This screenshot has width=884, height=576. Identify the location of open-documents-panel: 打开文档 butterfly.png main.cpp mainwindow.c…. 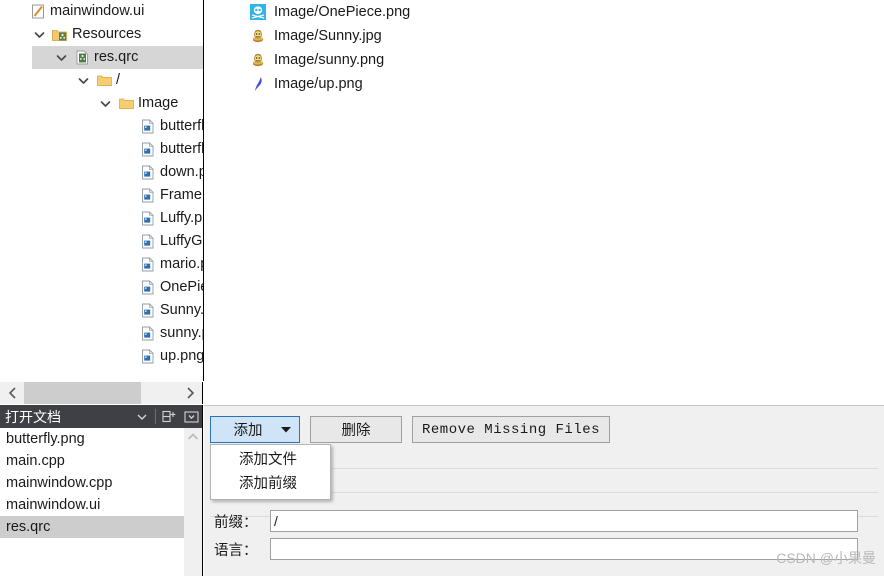
(101, 490).